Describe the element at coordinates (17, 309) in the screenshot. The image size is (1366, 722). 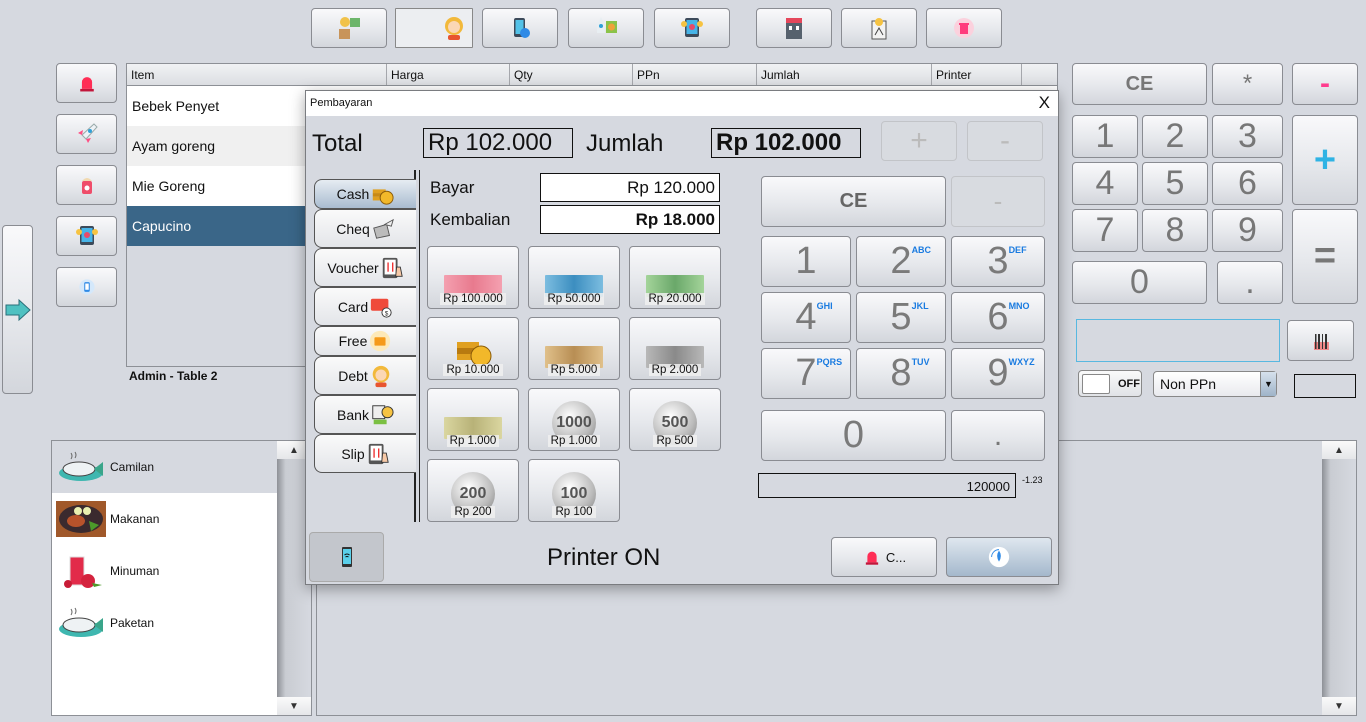
I see `expand-panel-button` at that location.